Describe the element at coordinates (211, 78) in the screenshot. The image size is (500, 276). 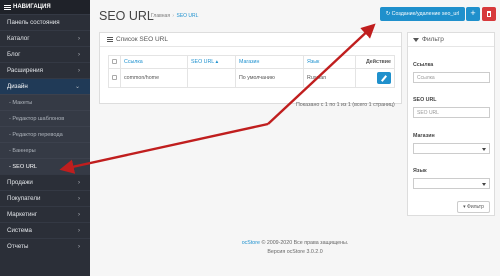
I see `cell-seo-url` at that location.